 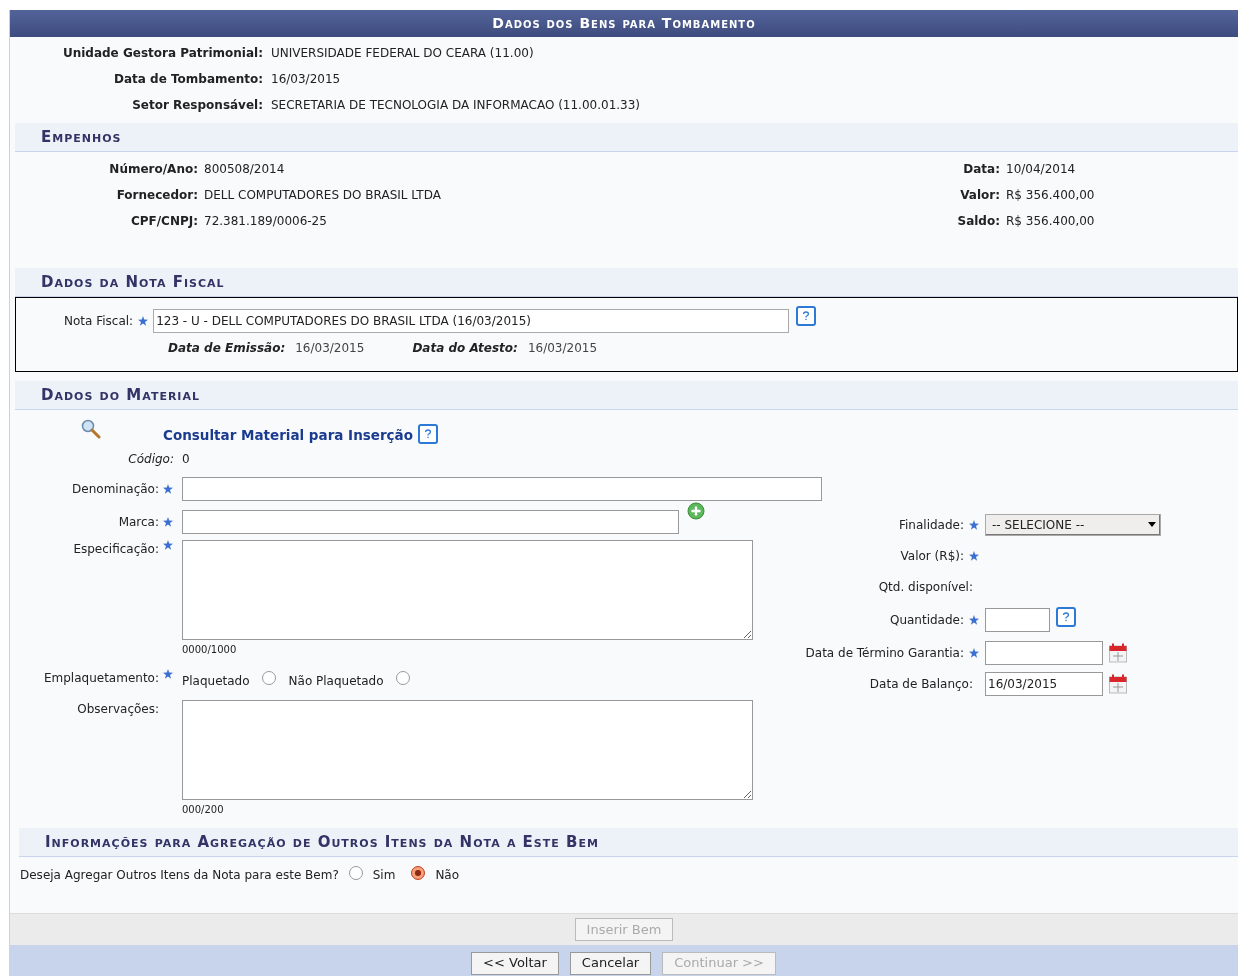 I want to click on field-label: Data do Atesto:, so click(x=465, y=348).